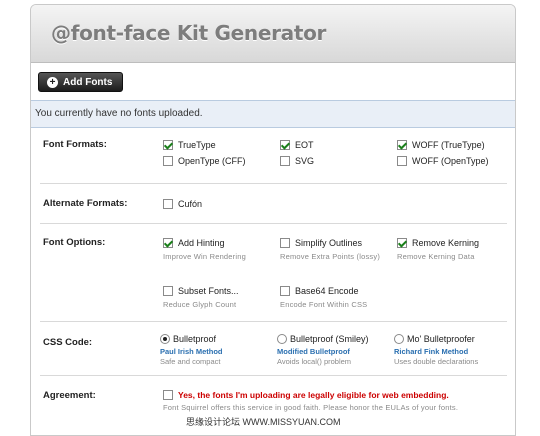  Describe the element at coordinates (212, 161) in the screenshot. I see `opentype-cff-label: OpenType (CFF)` at that location.